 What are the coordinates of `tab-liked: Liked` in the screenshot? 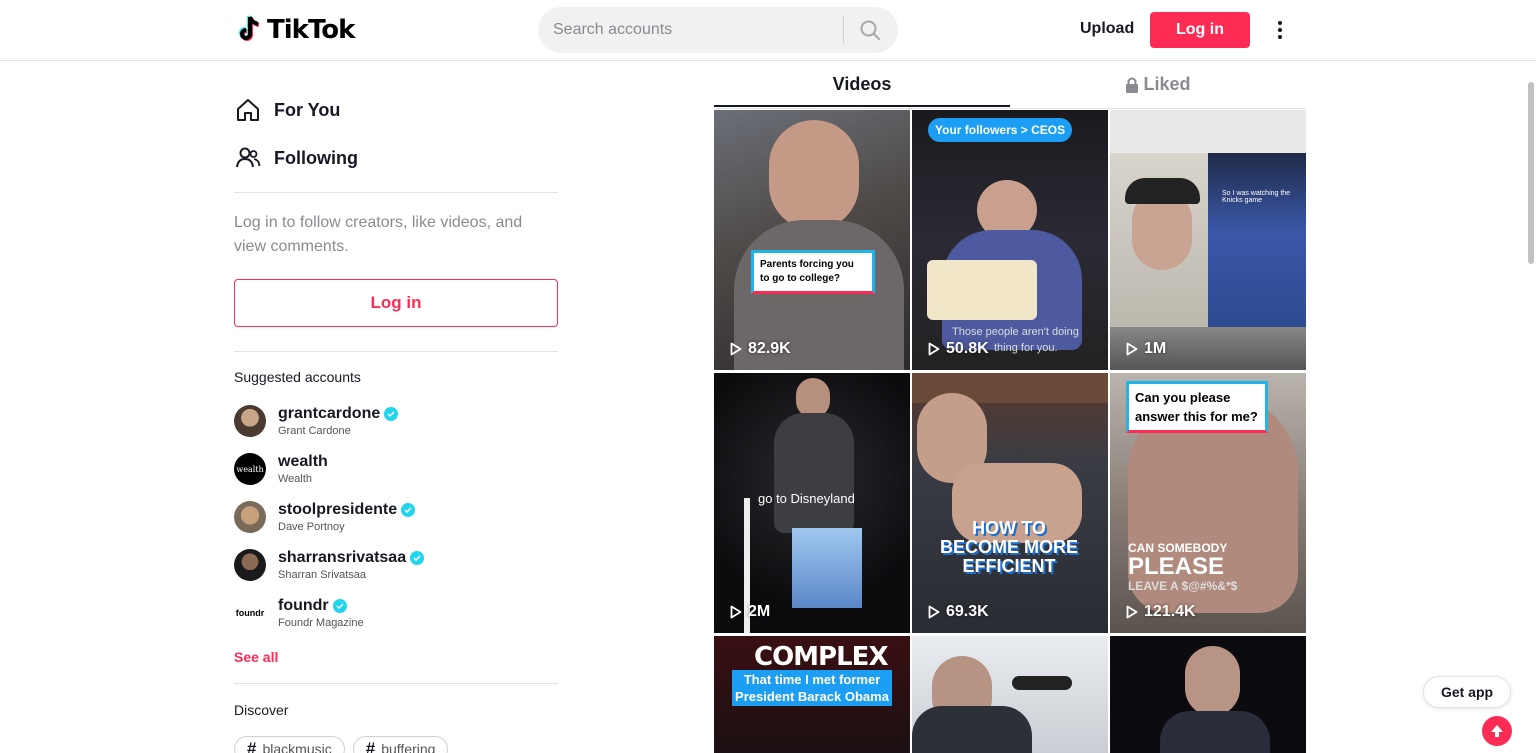 It's located at (1158, 84).